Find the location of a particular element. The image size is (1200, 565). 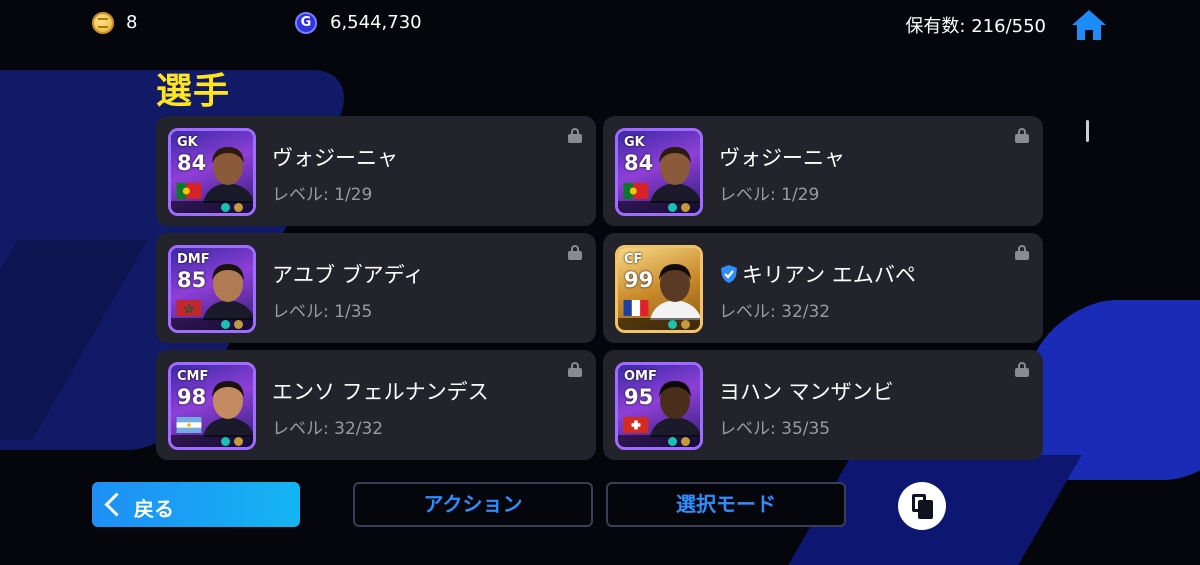

background-shape is located at coordinates (74, 340).